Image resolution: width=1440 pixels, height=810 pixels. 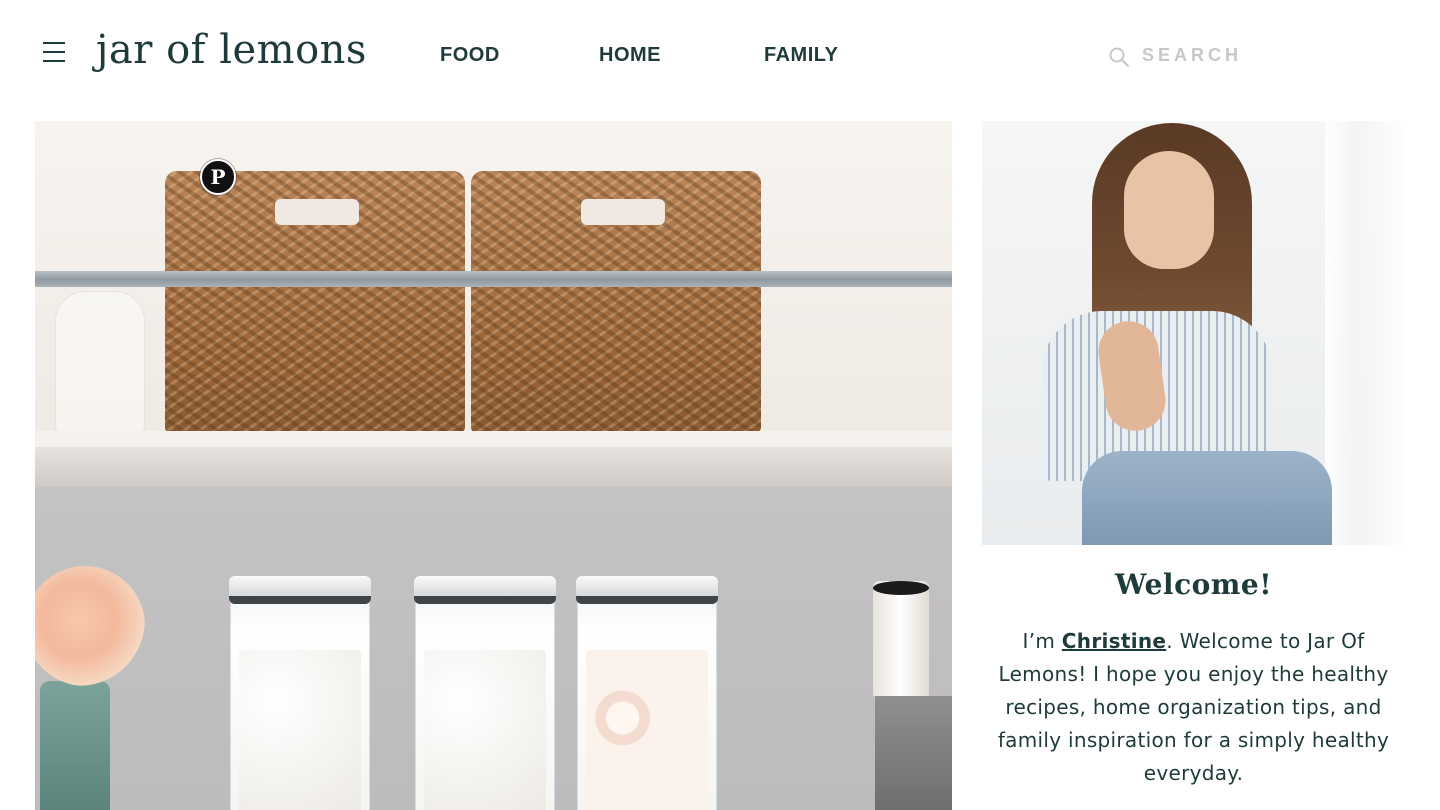 I want to click on glass-vase, so click(x=100, y=363).